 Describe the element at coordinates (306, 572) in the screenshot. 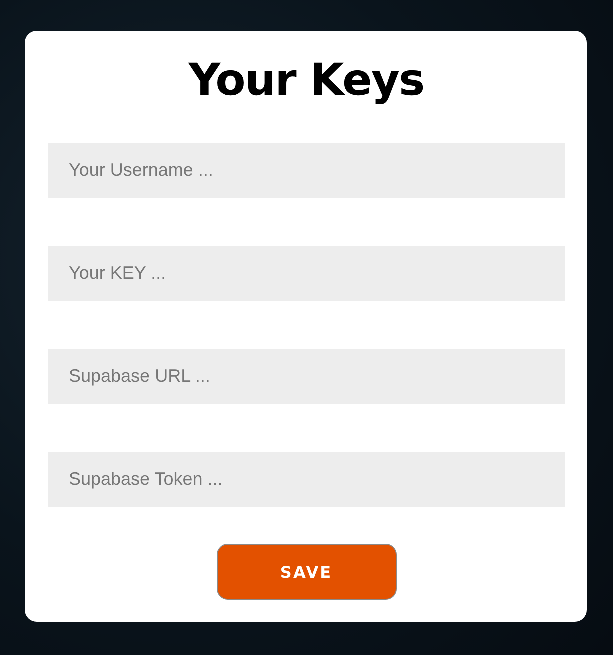

I see `save-button: SAVE` at that location.